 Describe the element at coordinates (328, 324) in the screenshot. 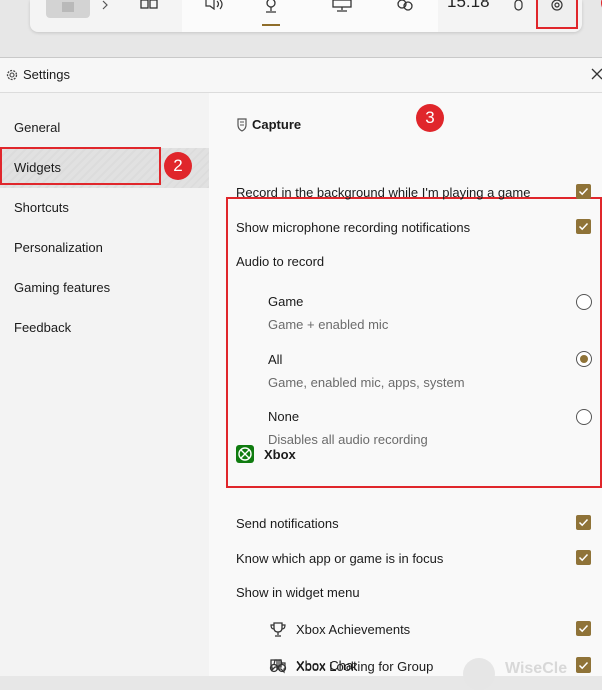

I see `audio-option-game-desc: Game + enabled mic` at that location.